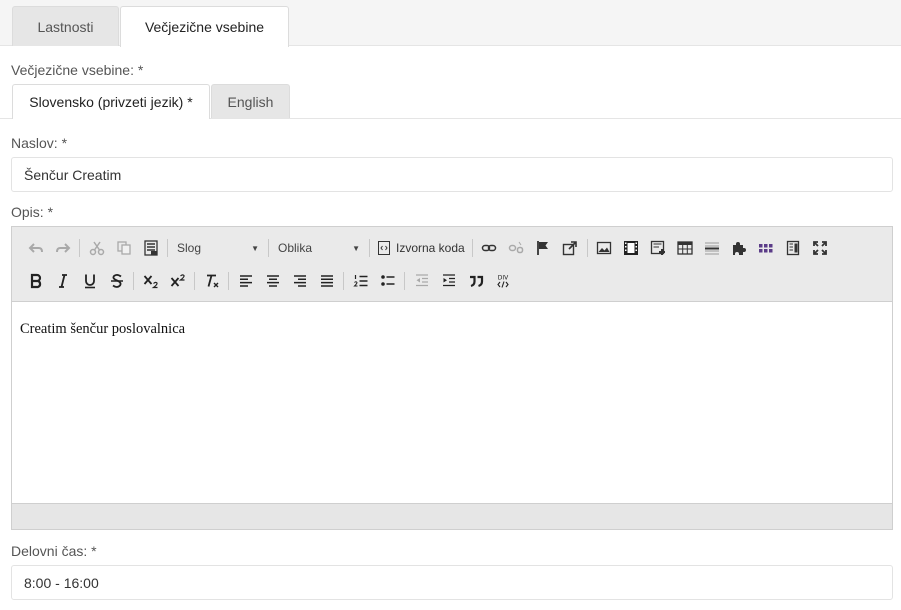 Image resolution: width=901 pixels, height=610 pixels. I want to click on align-right-button, so click(299, 281).